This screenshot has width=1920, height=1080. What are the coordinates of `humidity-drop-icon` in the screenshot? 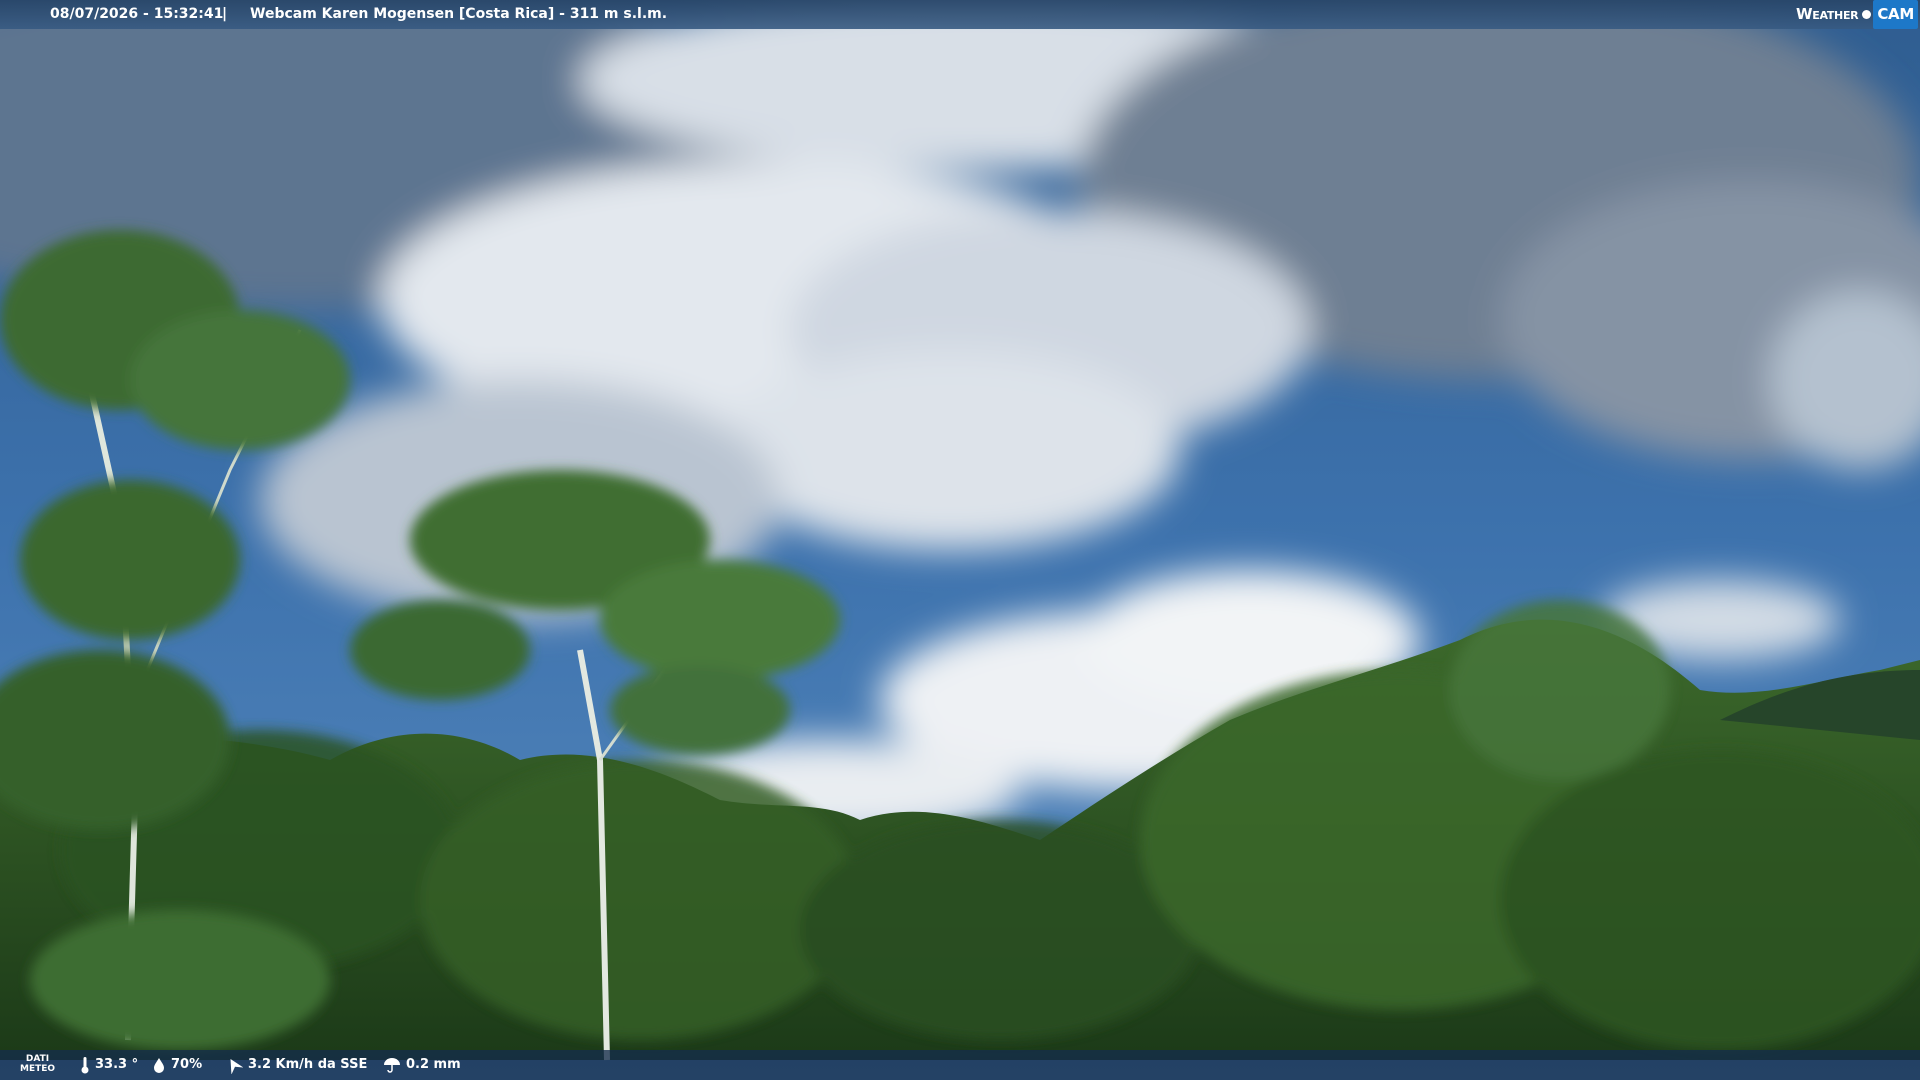 It's located at (159, 1065).